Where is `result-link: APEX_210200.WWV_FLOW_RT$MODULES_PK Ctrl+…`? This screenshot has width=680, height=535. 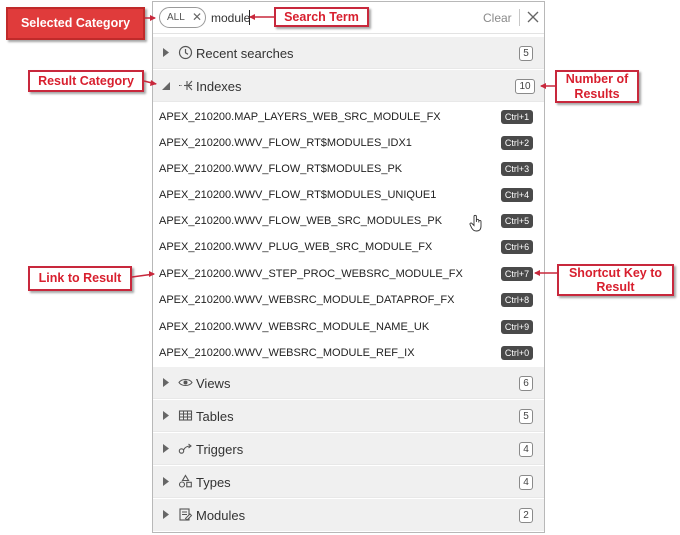 result-link: APEX_210200.WWV_FLOW_RT$MODULES_PK Ctrl+… is located at coordinates (348, 169).